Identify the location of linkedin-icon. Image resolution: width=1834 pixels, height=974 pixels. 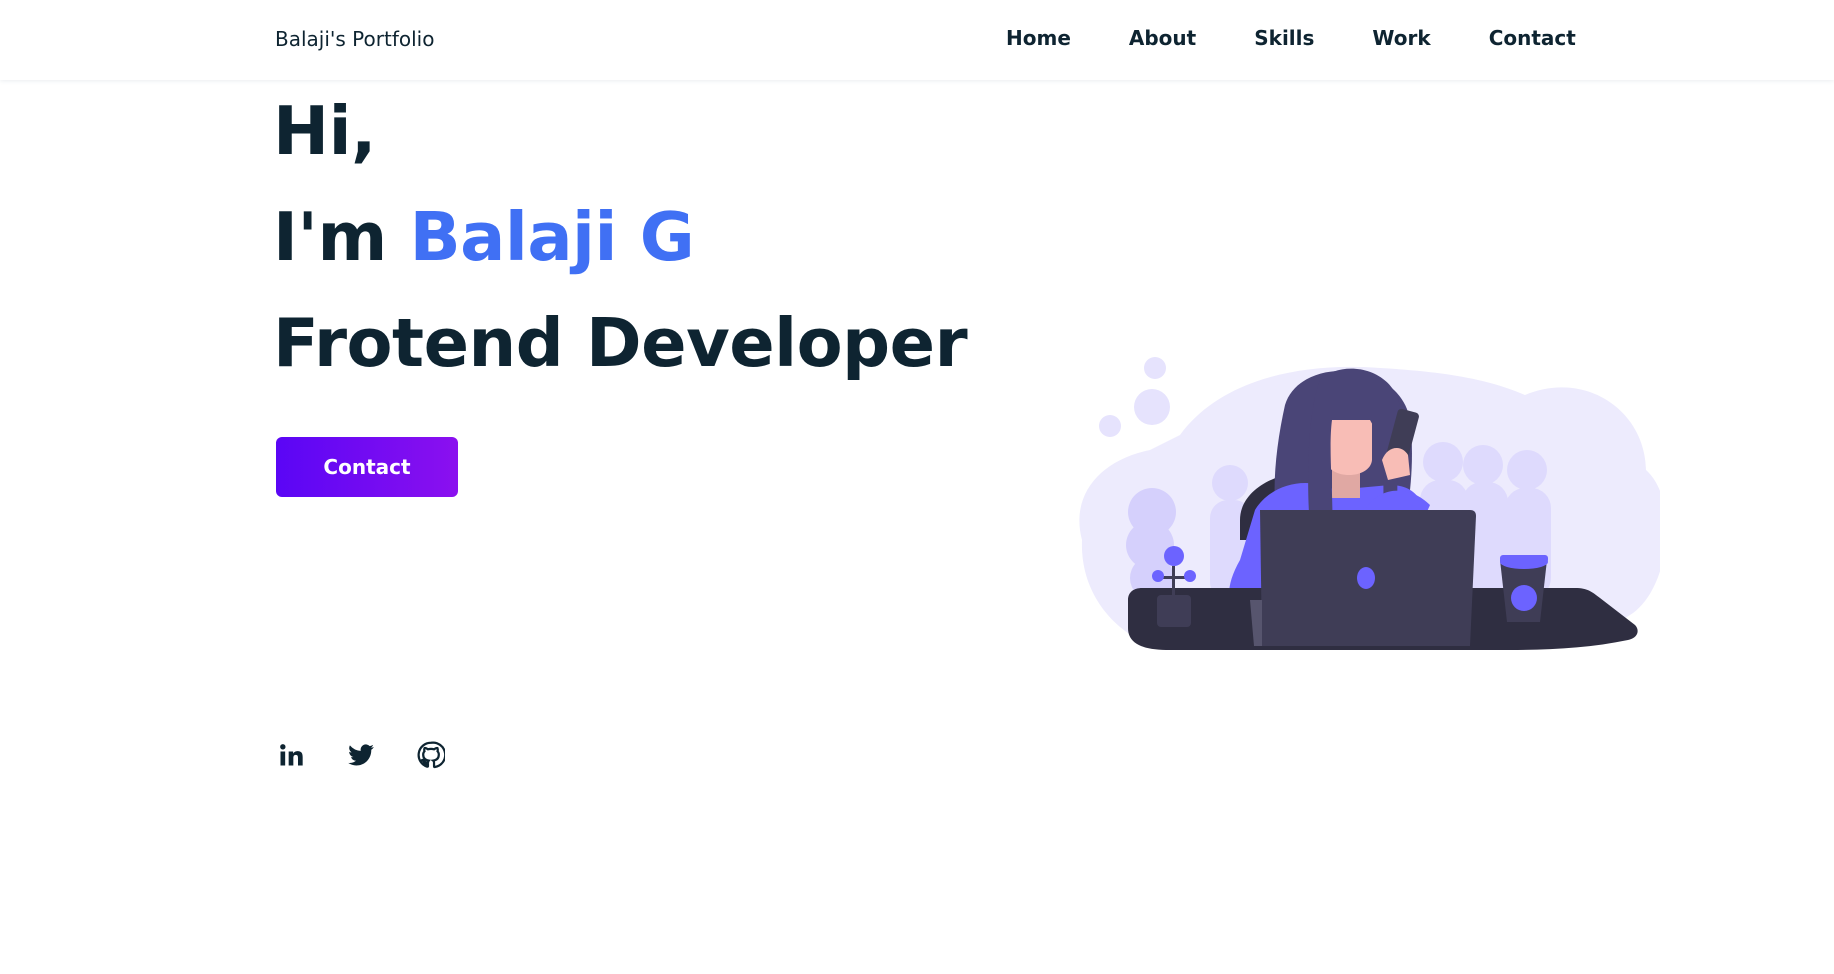
(291, 755).